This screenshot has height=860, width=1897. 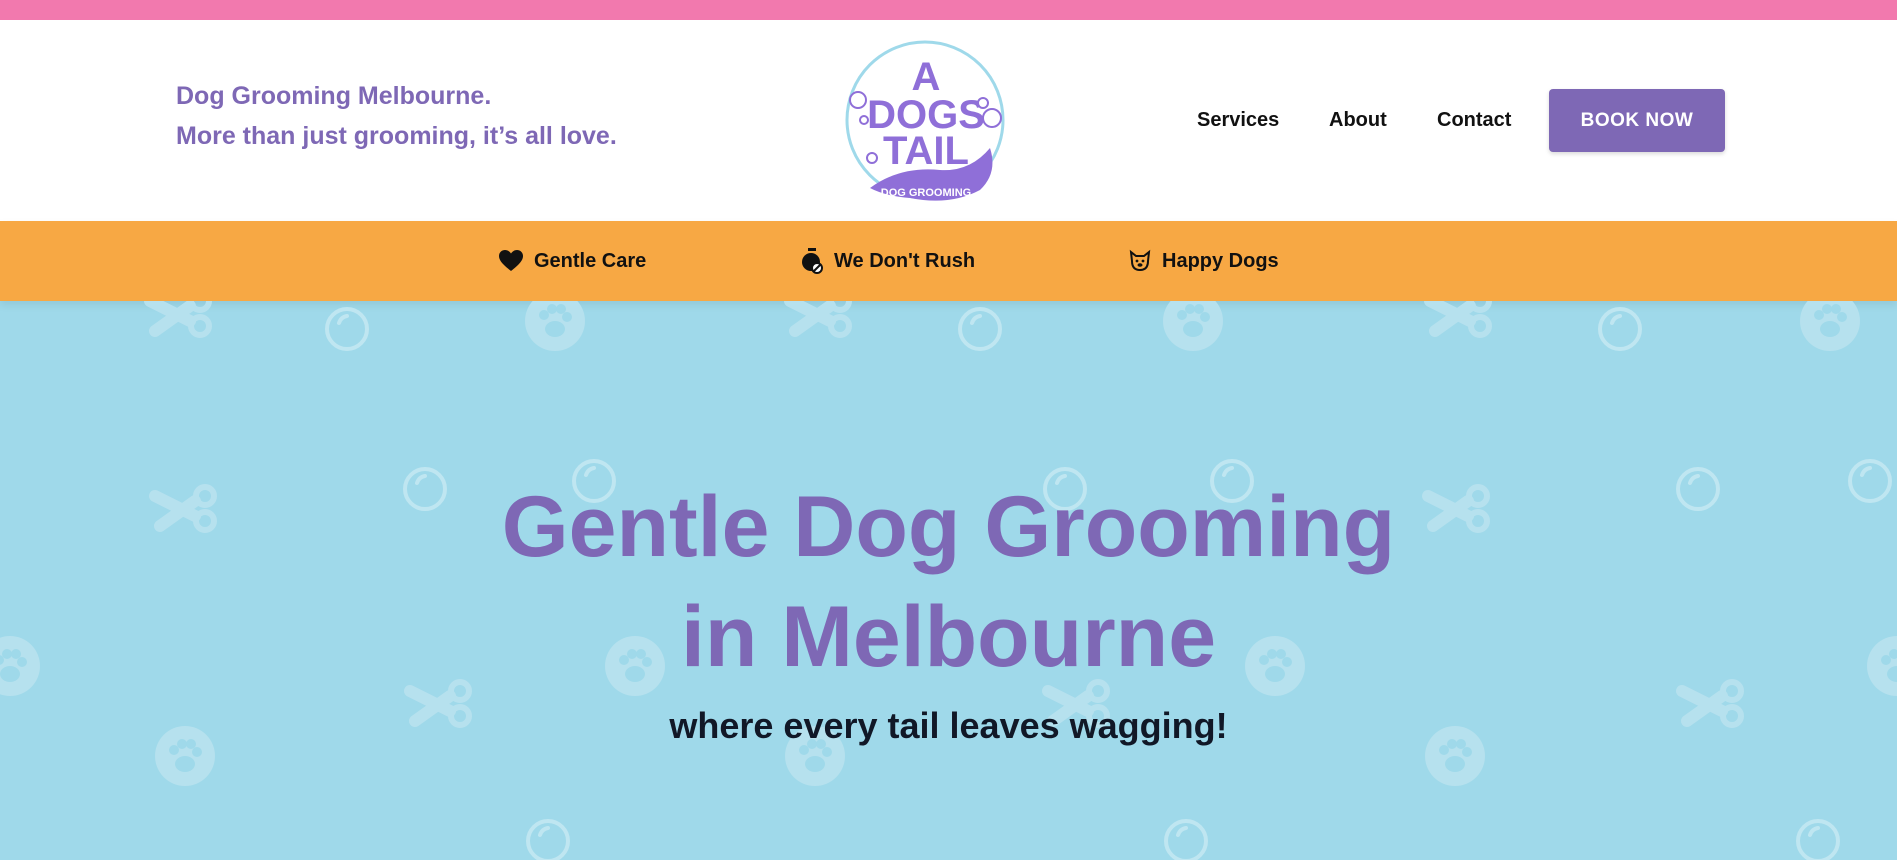 What do you see at coordinates (1220, 260) in the screenshot?
I see `feature-happy-dogs-label: Happy Dogs` at bounding box center [1220, 260].